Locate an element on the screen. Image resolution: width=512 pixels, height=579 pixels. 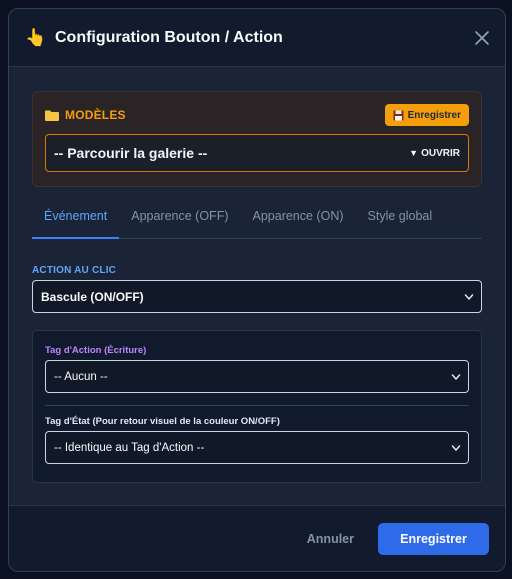
modal-header: 👆 Configuration Bouton / Action is located at coordinates (257, 38).